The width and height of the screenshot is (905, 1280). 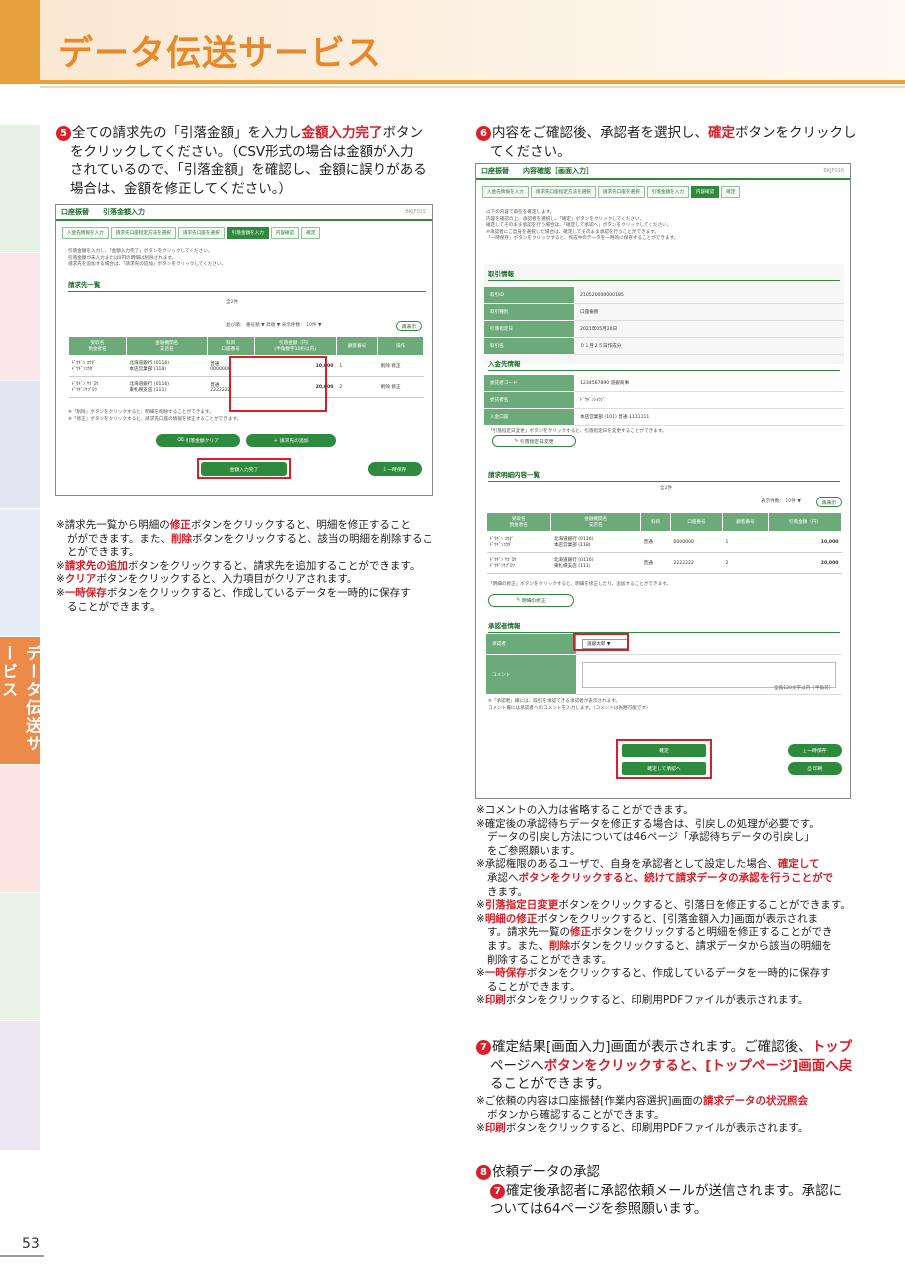 I want to click on step-8-title: 依頼データの承認, so click(x=546, y=1172).